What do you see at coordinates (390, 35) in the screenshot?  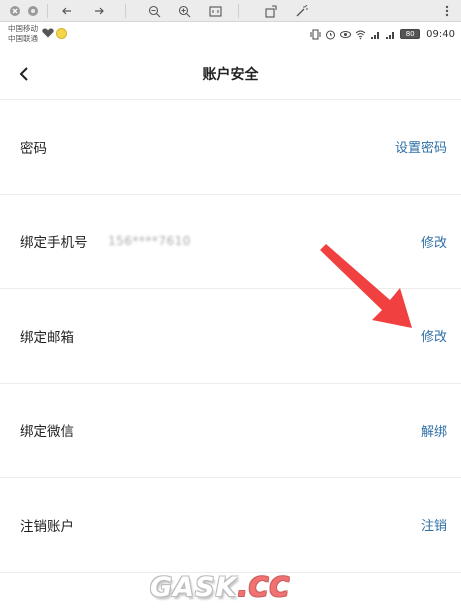 I see `signal-4g-icon` at bounding box center [390, 35].